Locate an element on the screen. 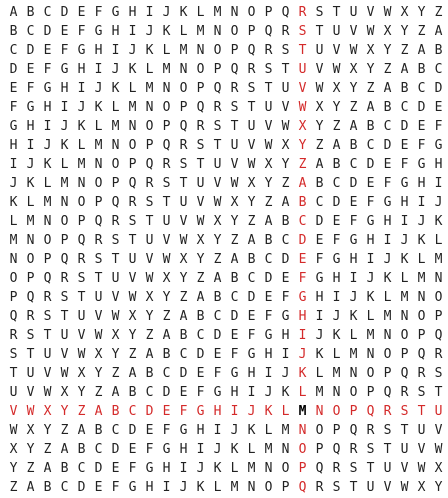 This screenshot has height=498, width=448. grid-cell: M is located at coordinates (234, 487).